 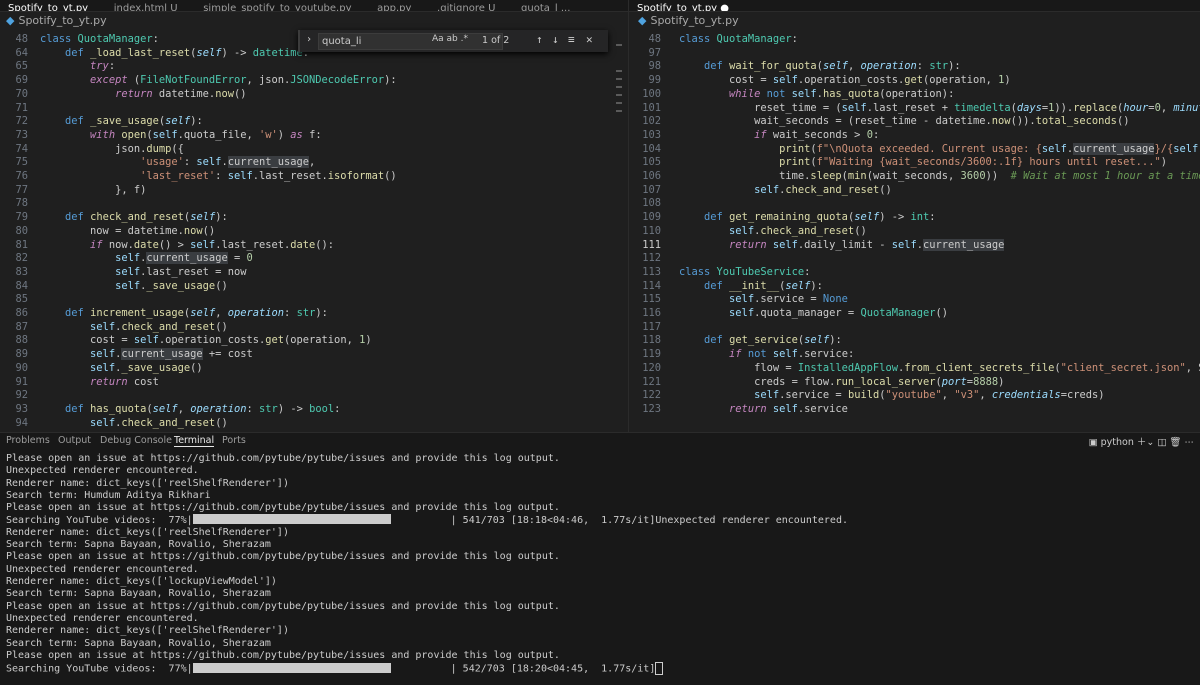 I want to click on line-number: 72, so click(x=21, y=121).